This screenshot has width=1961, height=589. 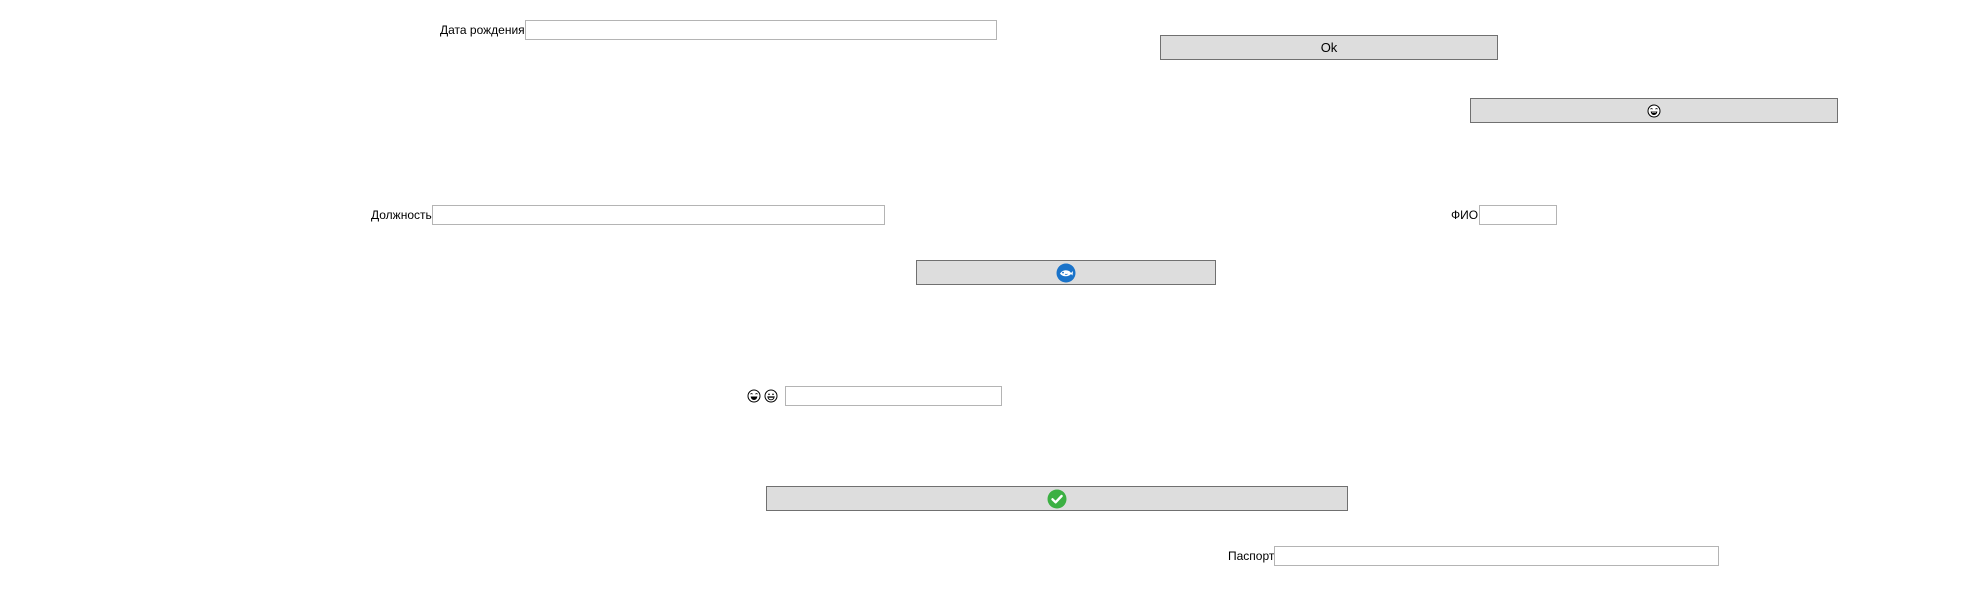 What do you see at coordinates (893, 396) in the screenshot?
I see `emoji-input` at bounding box center [893, 396].